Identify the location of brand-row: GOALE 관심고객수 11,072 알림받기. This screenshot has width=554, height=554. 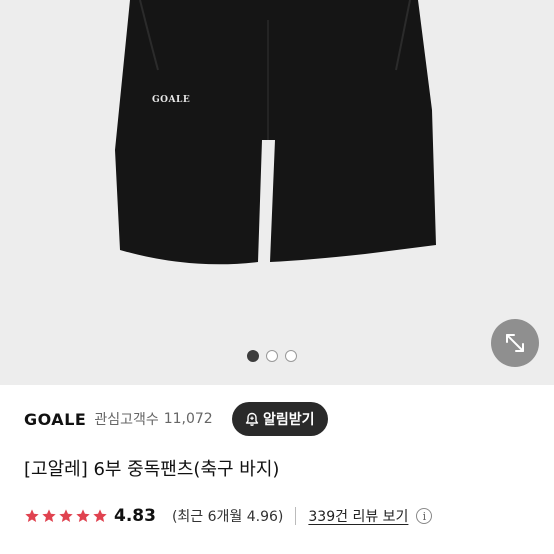
(277, 419).